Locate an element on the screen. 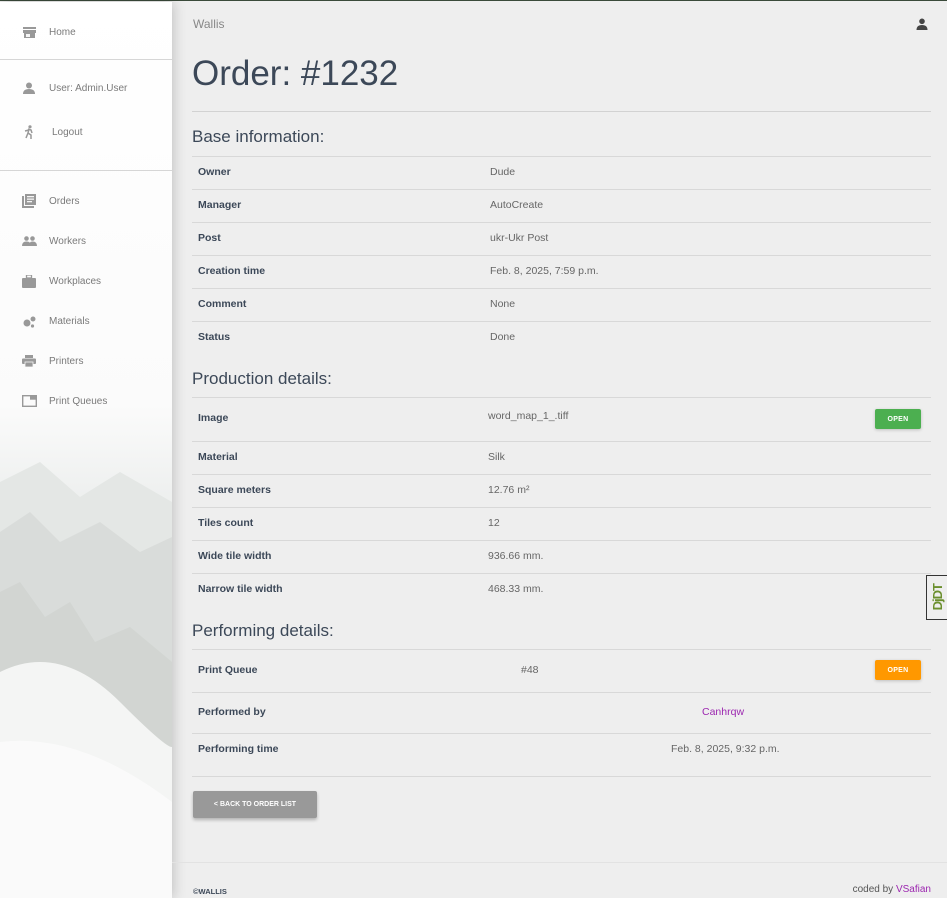  base-row-label: Status is located at coordinates (214, 337).